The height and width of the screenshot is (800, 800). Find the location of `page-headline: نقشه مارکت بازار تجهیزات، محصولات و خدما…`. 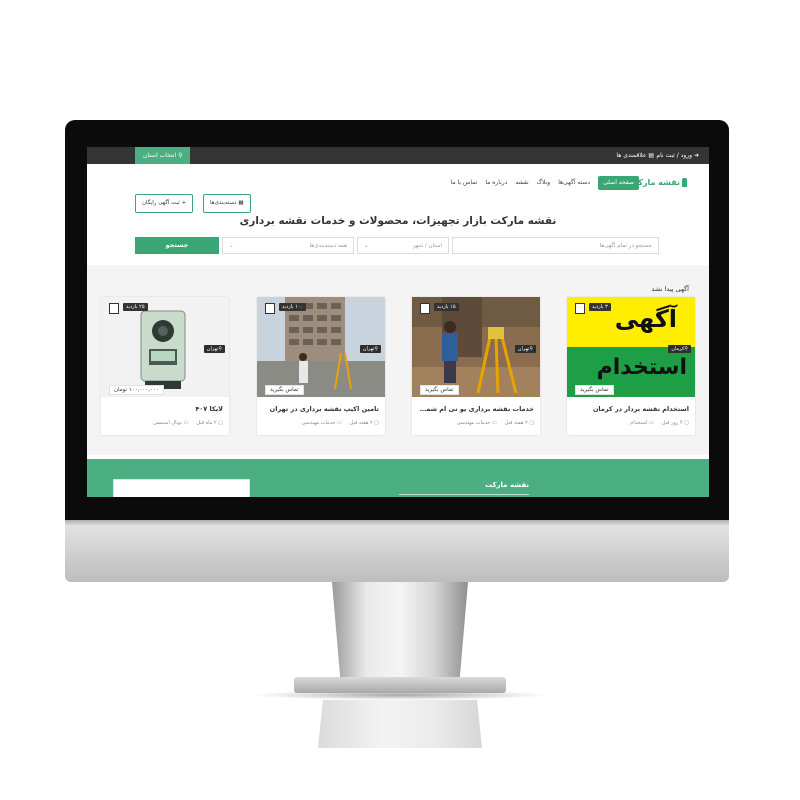

page-headline: نقشه مارکت بازار تجهیزات، محصولات و خدما… is located at coordinates (398, 221).